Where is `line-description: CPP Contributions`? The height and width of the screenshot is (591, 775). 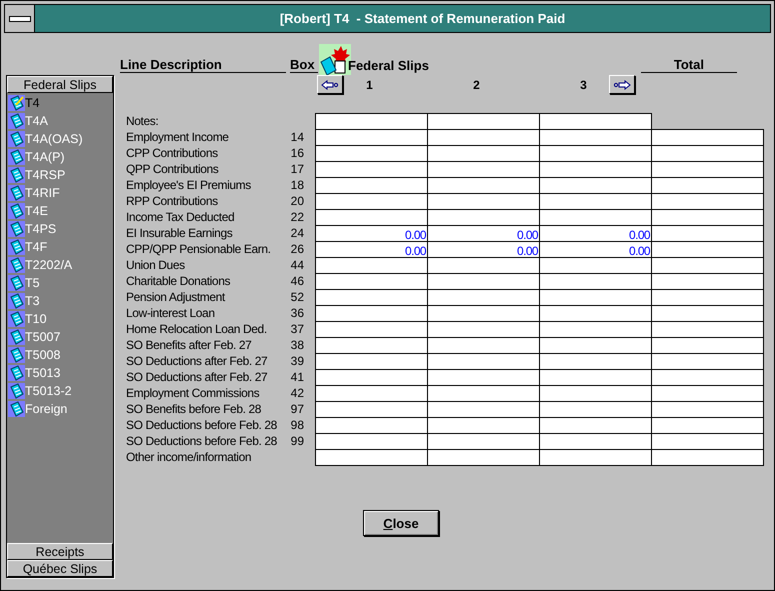 line-description: CPP Contributions is located at coordinates (172, 153).